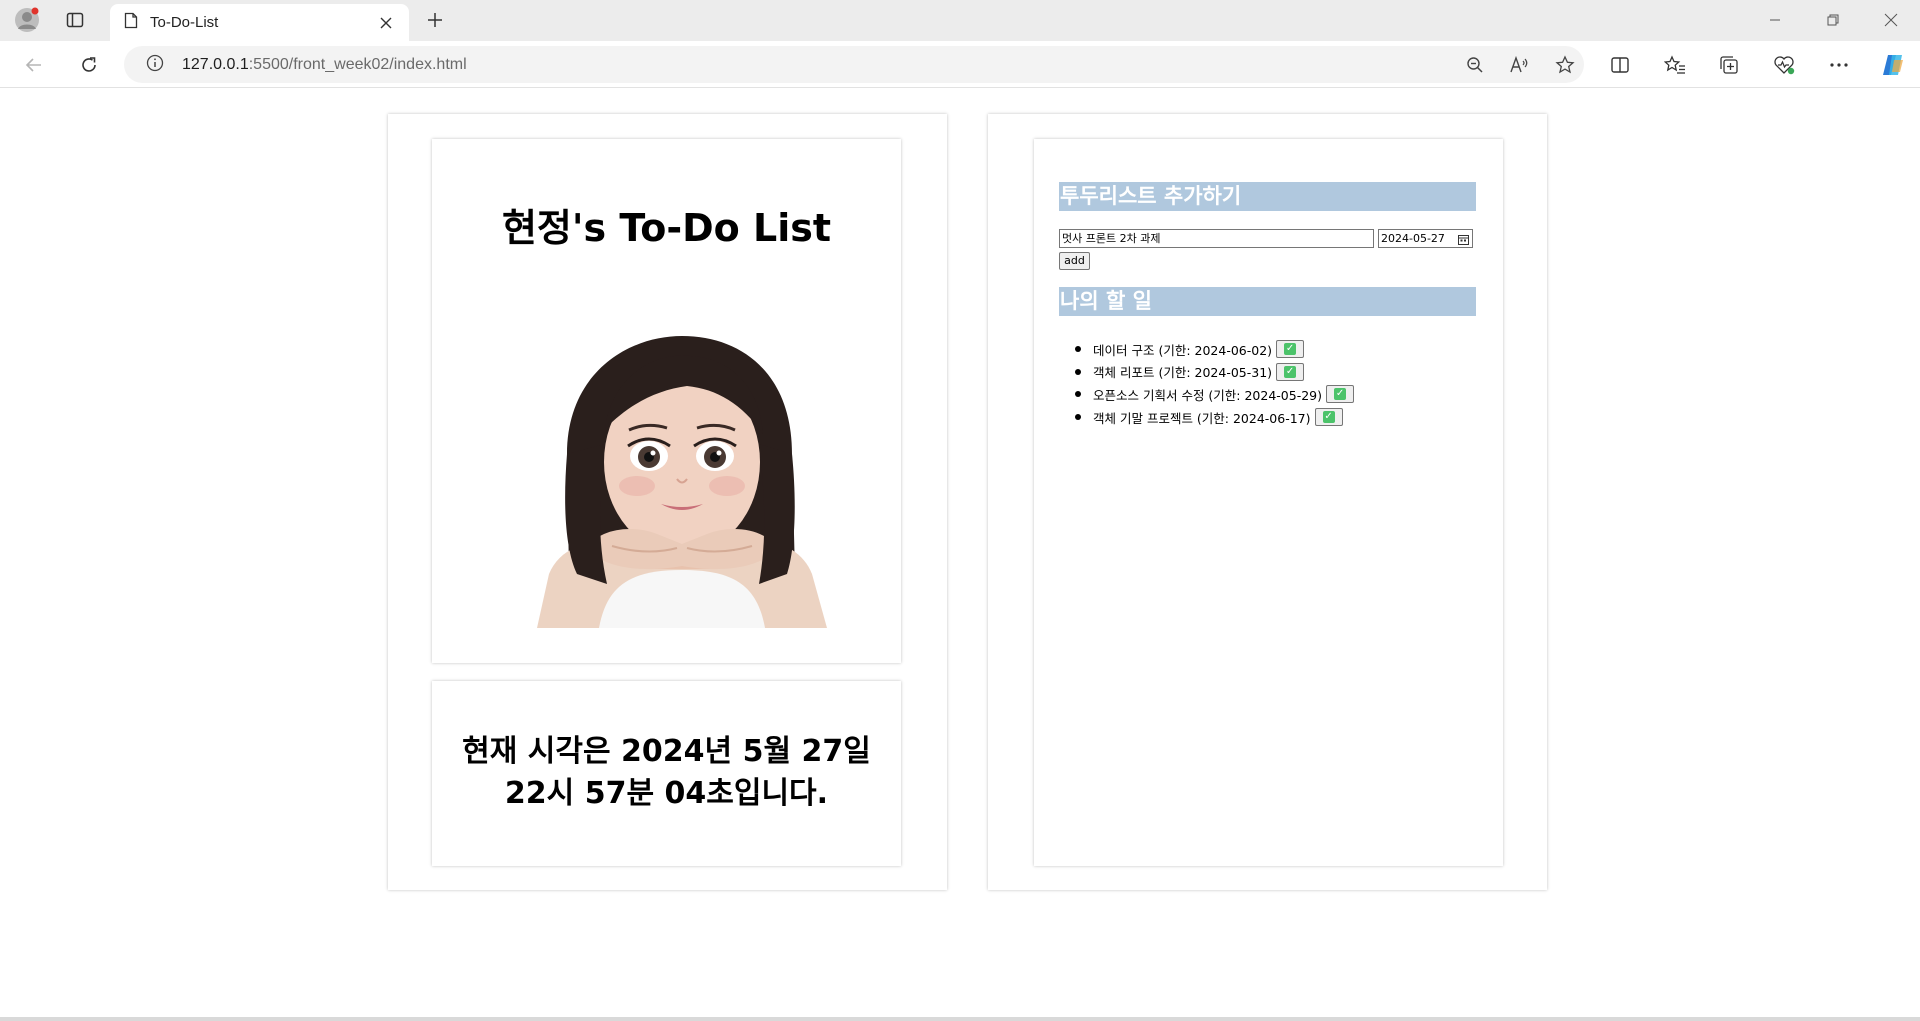 This screenshot has height=1021, width=1920. What do you see at coordinates (1267, 196) in the screenshot?
I see `add-todo-heading: 투두리스트 추가하기` at bounding box center [1267, 196].